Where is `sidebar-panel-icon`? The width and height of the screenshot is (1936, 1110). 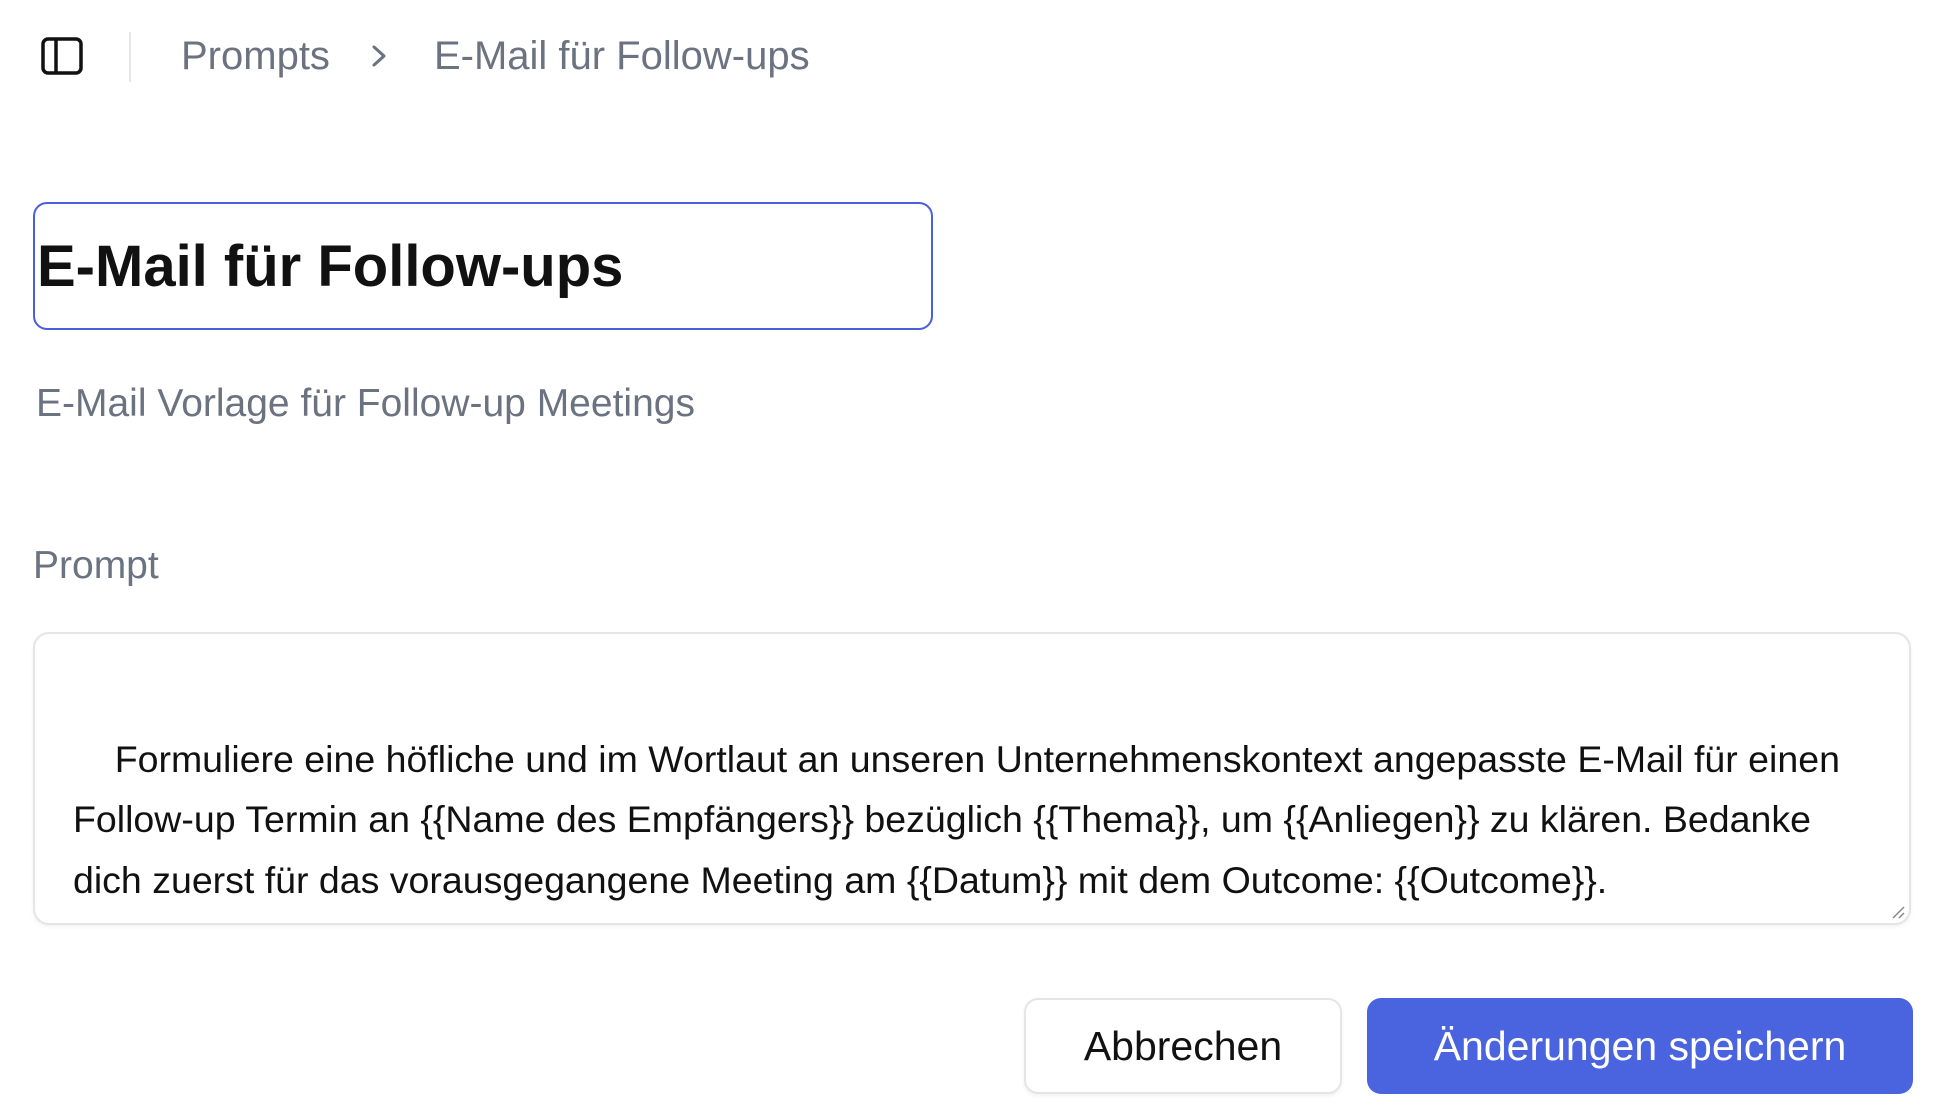
sidebar-panel-icon is located at coordinates (62, 56).